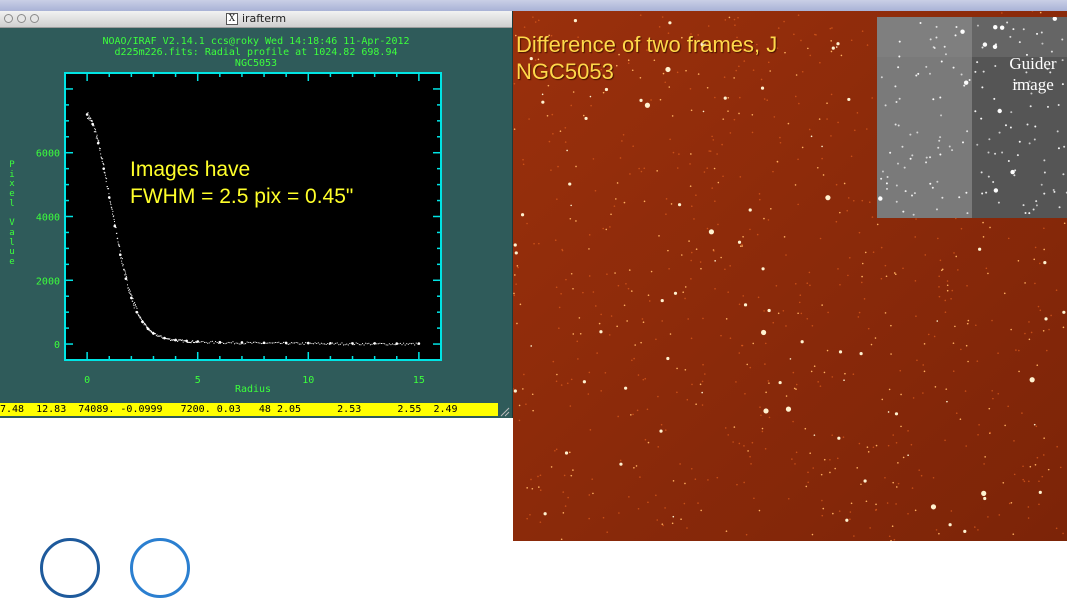 The height and width of the screenshot is (598, 1067). I want to click on guider-label-line-2: image, so click(1033, 84).